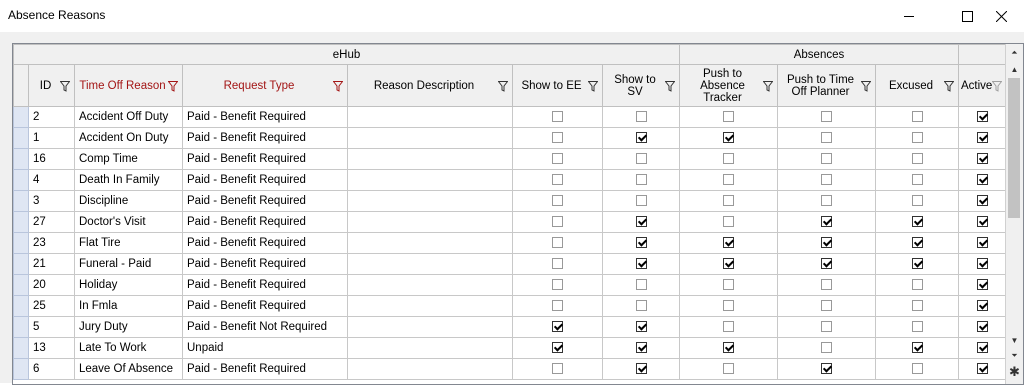 The image size is (1024, 385). I want to click on scroll-up-button: ▲, so click(1014, 69).